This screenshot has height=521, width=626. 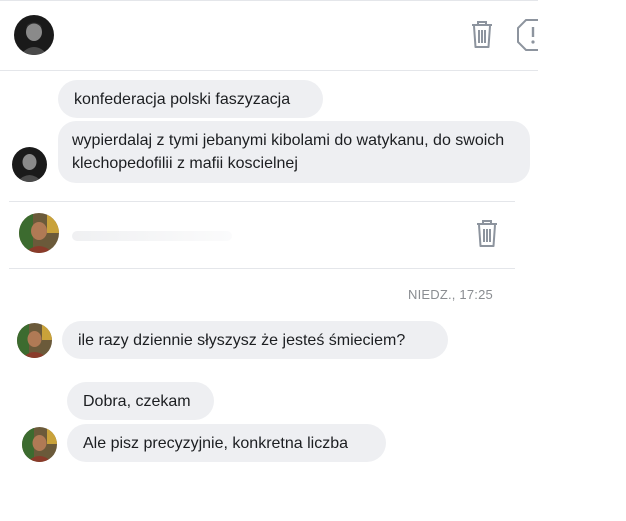 I want to click on report-exclamation-icon, so click(x=527, y=35).